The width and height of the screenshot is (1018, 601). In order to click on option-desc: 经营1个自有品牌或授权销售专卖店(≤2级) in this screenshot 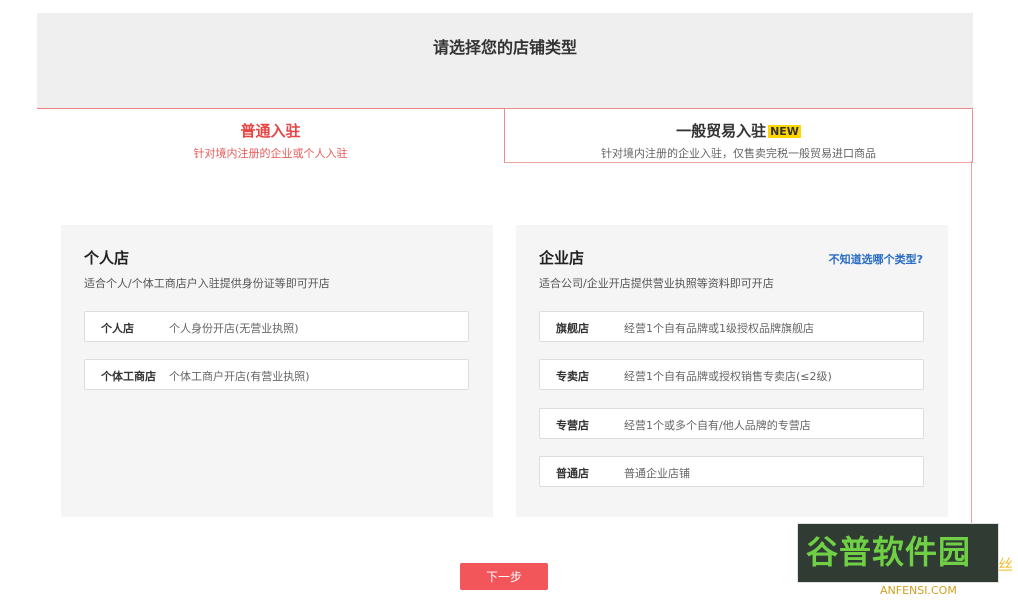, I will do `click(728, 376)`.